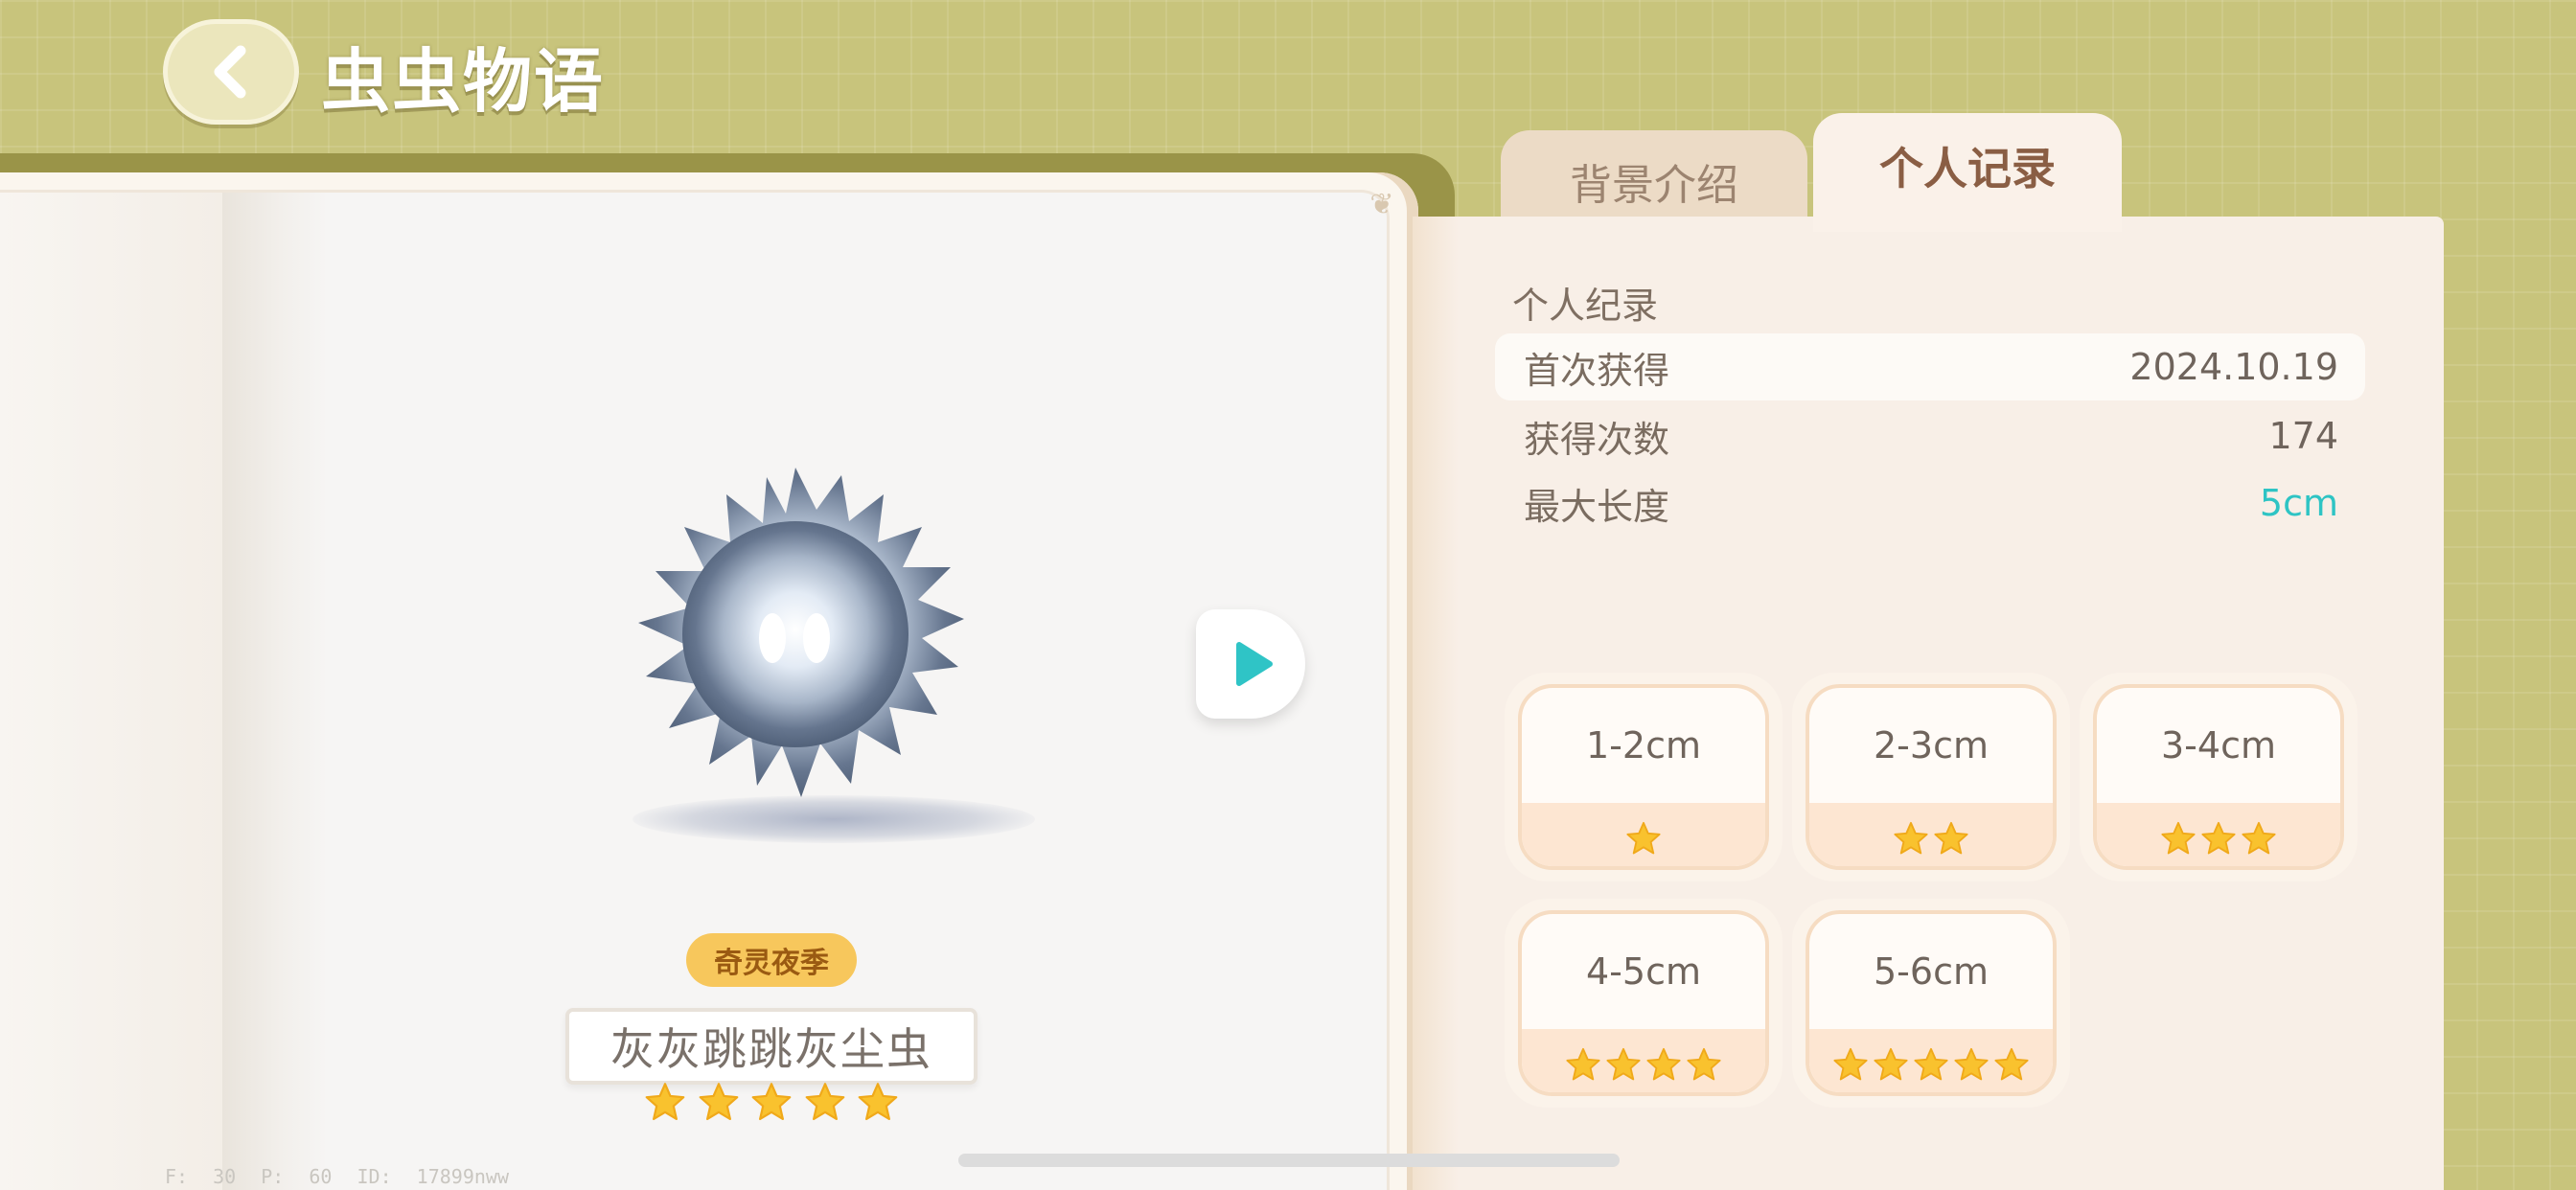  What do you see at coordinates (337, 1176) in the screenshot?
I see `debug-info-text: F: 30 P: 60 ID: 17899nww` at bounding box center [337, 1176].